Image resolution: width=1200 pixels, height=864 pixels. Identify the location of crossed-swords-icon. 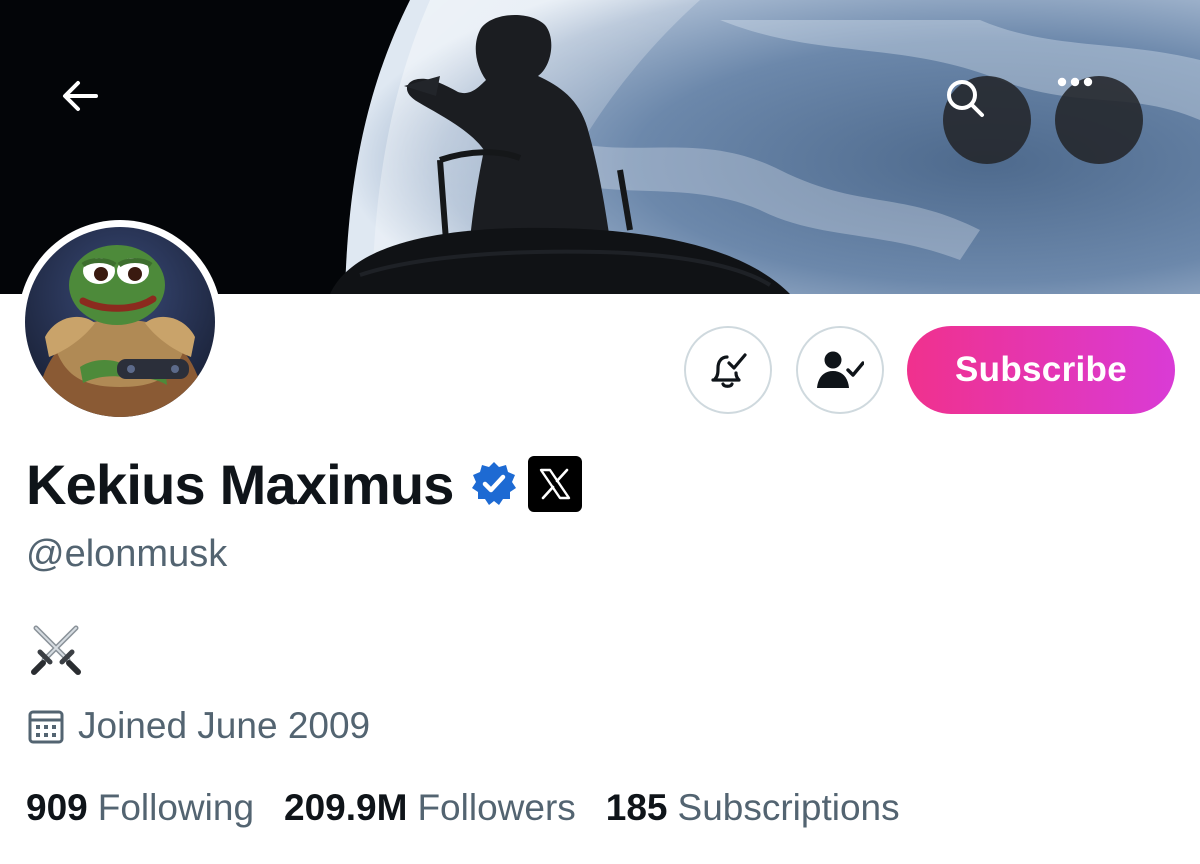
(56, 650).